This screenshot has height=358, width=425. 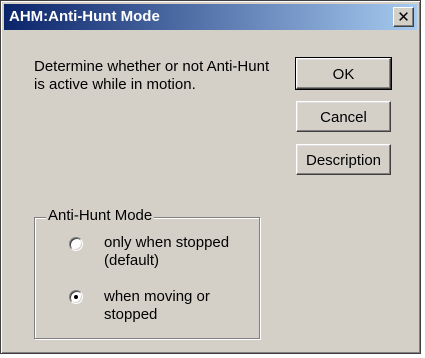 I want to click on dialog-title: AHM:Anti-Hunt Mode, so click(x=84, y=16).